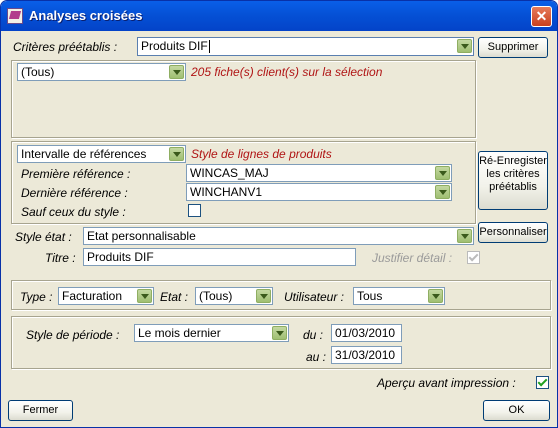 The image size is (558, 428). I want to click on ok-label: OK, so click(516, 410).